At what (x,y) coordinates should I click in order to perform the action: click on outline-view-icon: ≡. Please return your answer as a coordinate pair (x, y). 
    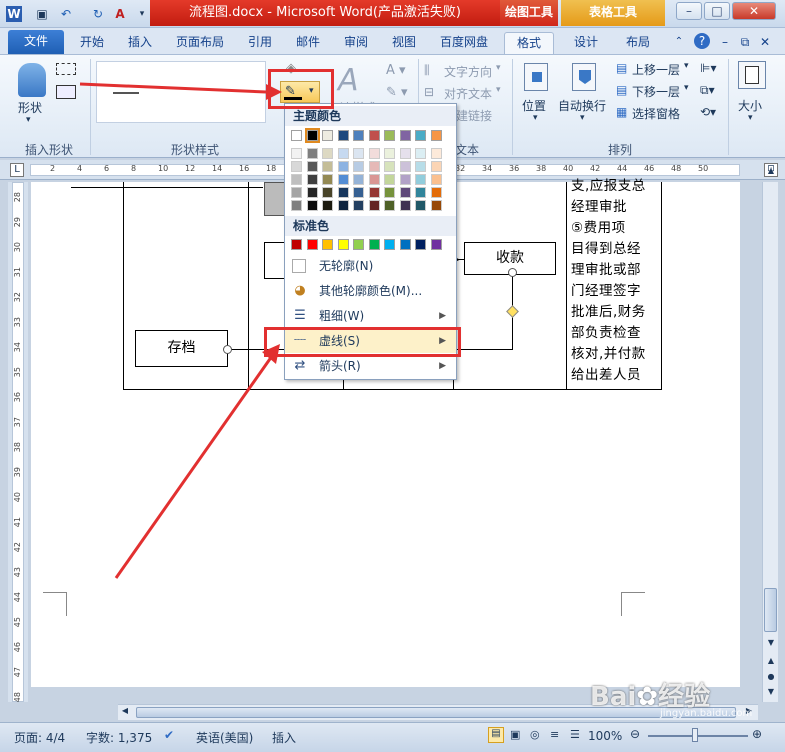
    Looking at the image, I should click on (554, 734).